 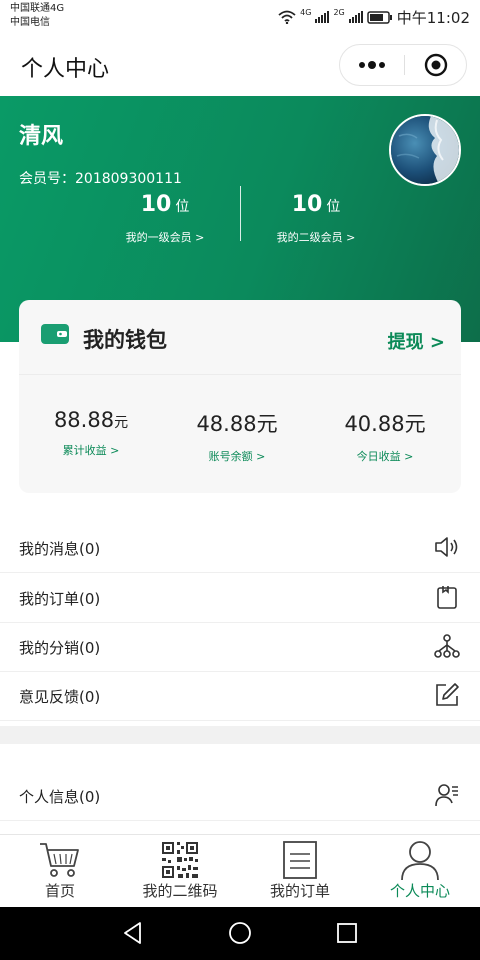 I want to click on recents-icon, so click(x=347, y=933).